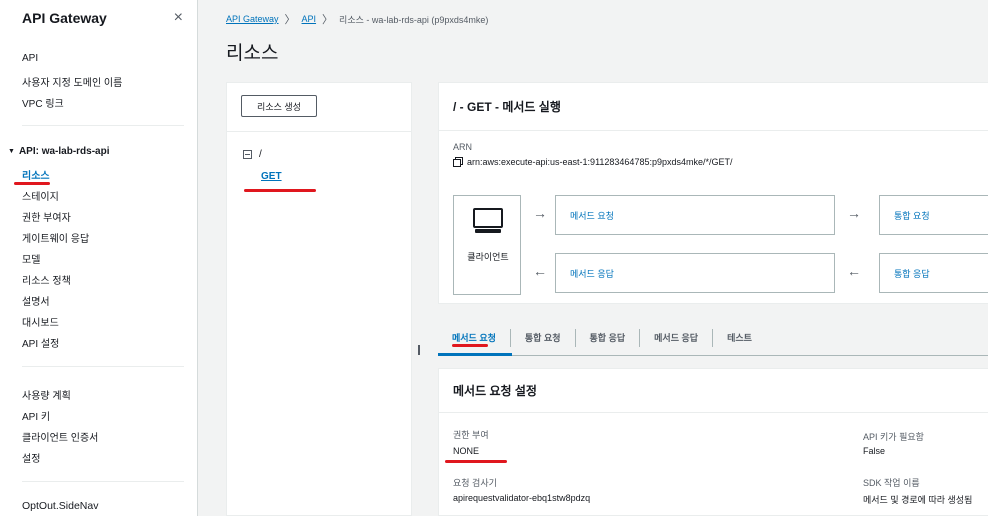 Image resolution: width=988 pixels, height=516 pixels. What do you see at coordinates (279, 106) in the screenshot?
I see `create-resource-button: 리소스 생성` at bounding box center [279, 106].